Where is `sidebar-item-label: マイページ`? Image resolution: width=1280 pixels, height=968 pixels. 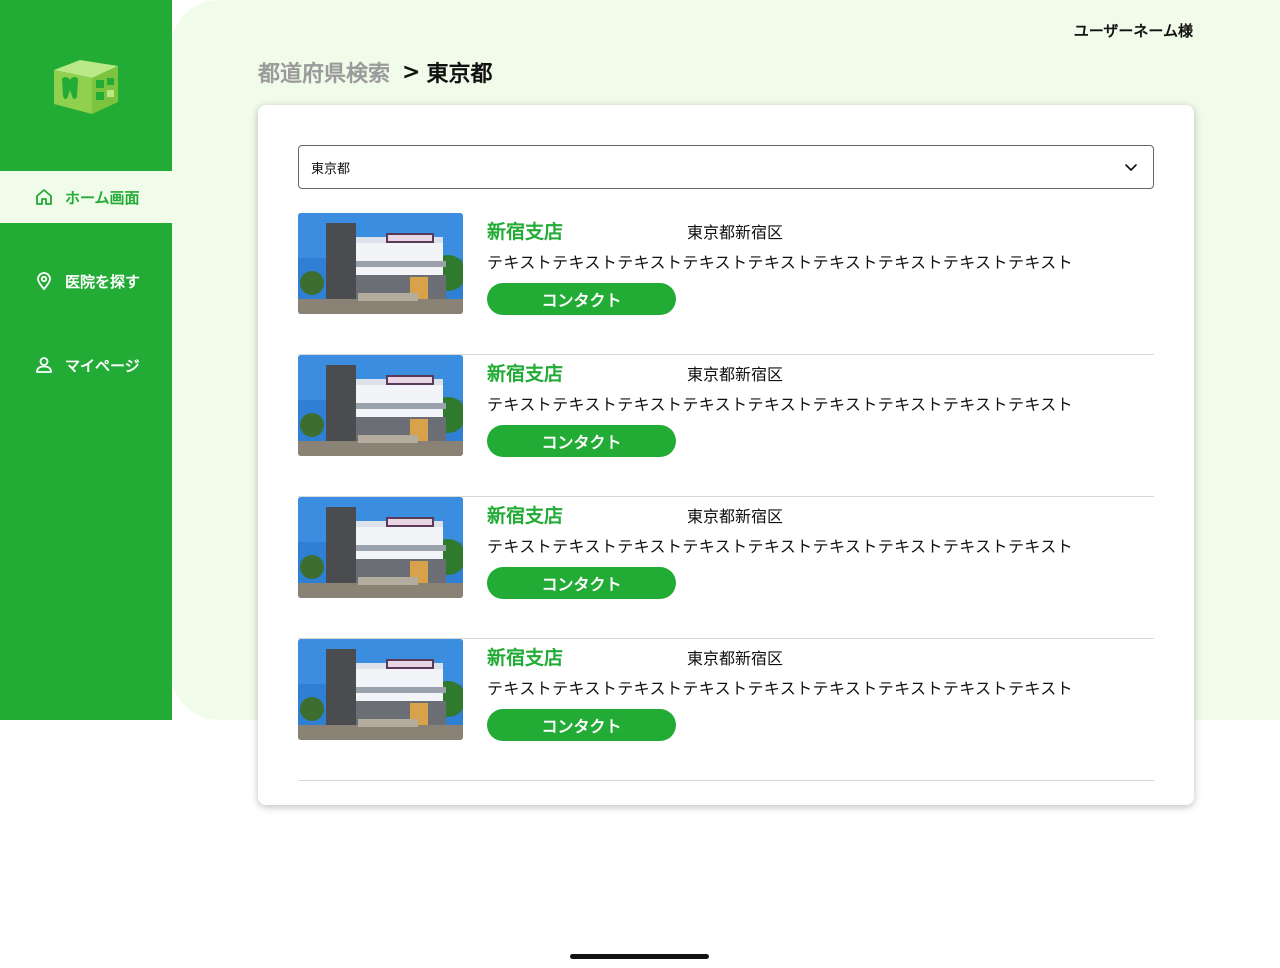
sidebar-item-label: マイページ is located at coordinates (102, 365).